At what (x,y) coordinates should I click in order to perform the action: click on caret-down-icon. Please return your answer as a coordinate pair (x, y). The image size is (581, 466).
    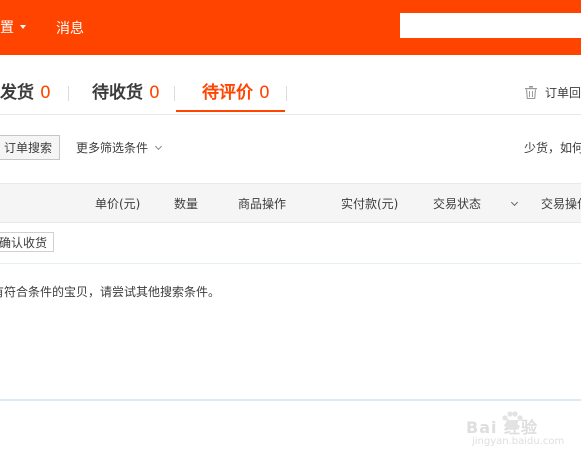
    Looking at the image, I should click on (23, 27).